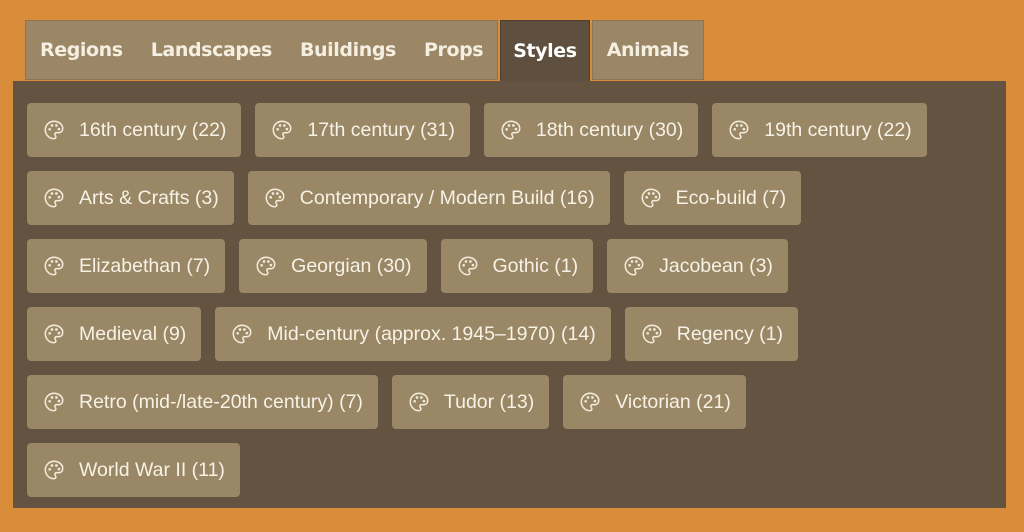 This screenshot has width=1024, height=532. Describe the element at coordinates (729, 333) in the screenshot. I see `style-chip-label: Regency (1)` at that location.